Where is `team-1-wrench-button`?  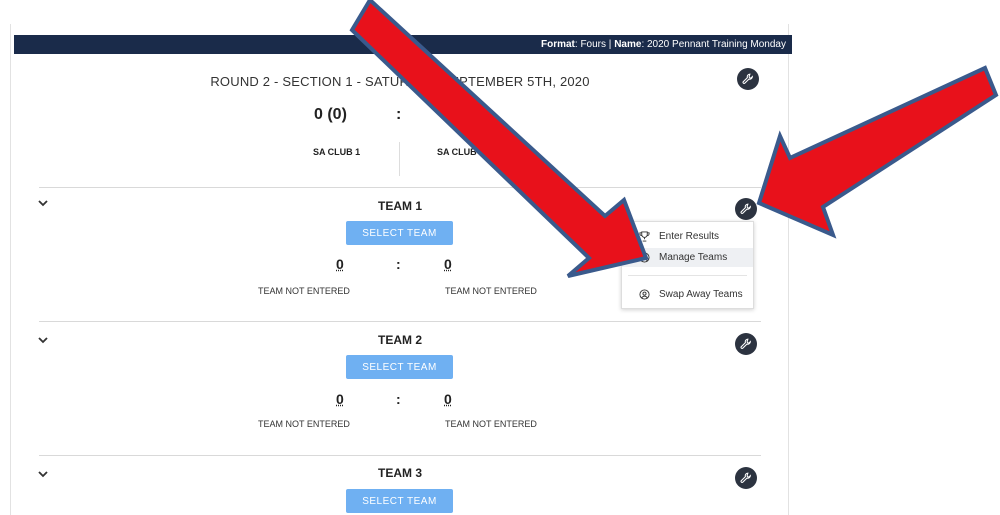 team-1-wrench-button is located at coordinates (746, 209).